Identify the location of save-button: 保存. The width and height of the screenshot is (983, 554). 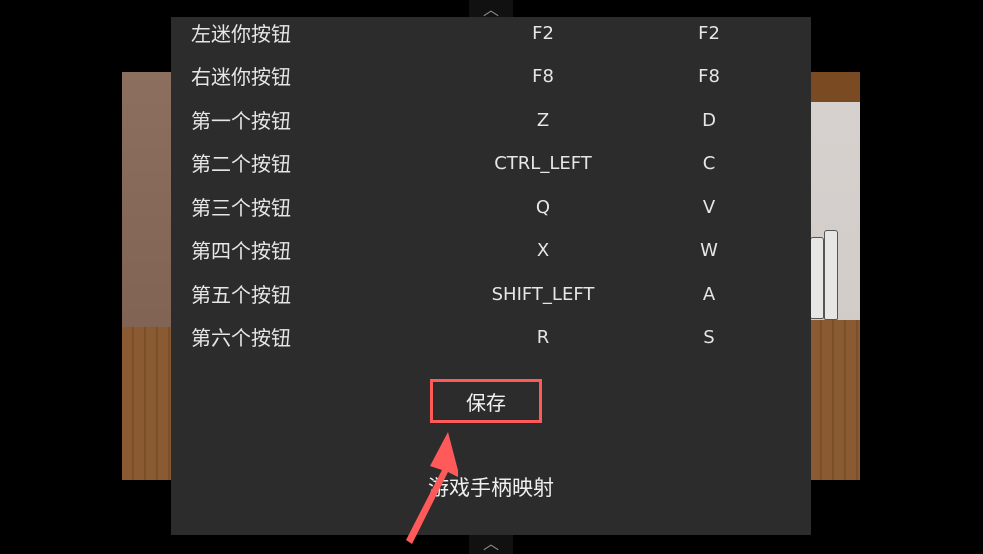
(486, 401).